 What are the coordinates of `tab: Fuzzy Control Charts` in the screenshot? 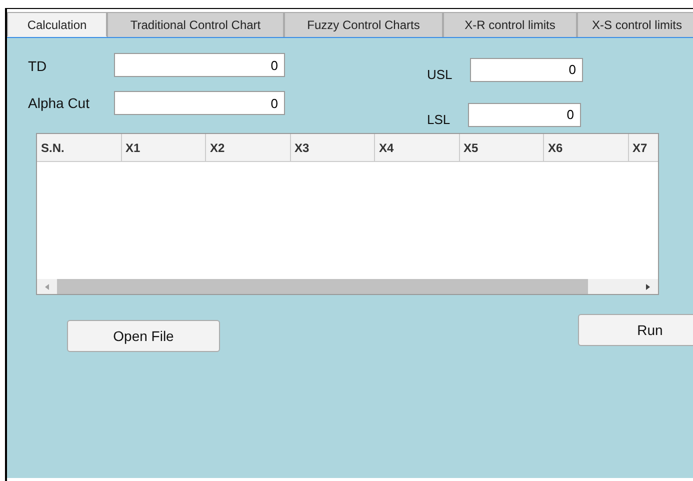 It's located at (363, 24).